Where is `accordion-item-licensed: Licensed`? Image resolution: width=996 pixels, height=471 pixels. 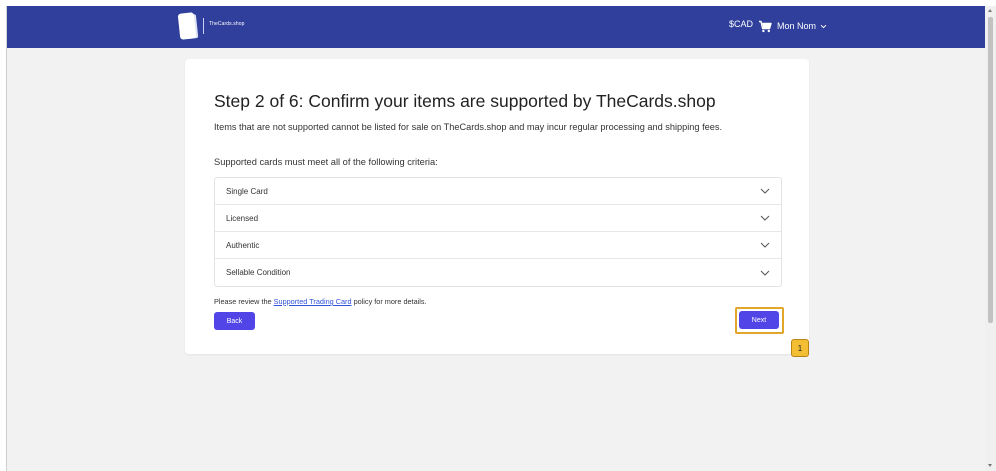 accordion-item-licensed: Licensed is located at coordinates (498, 218).